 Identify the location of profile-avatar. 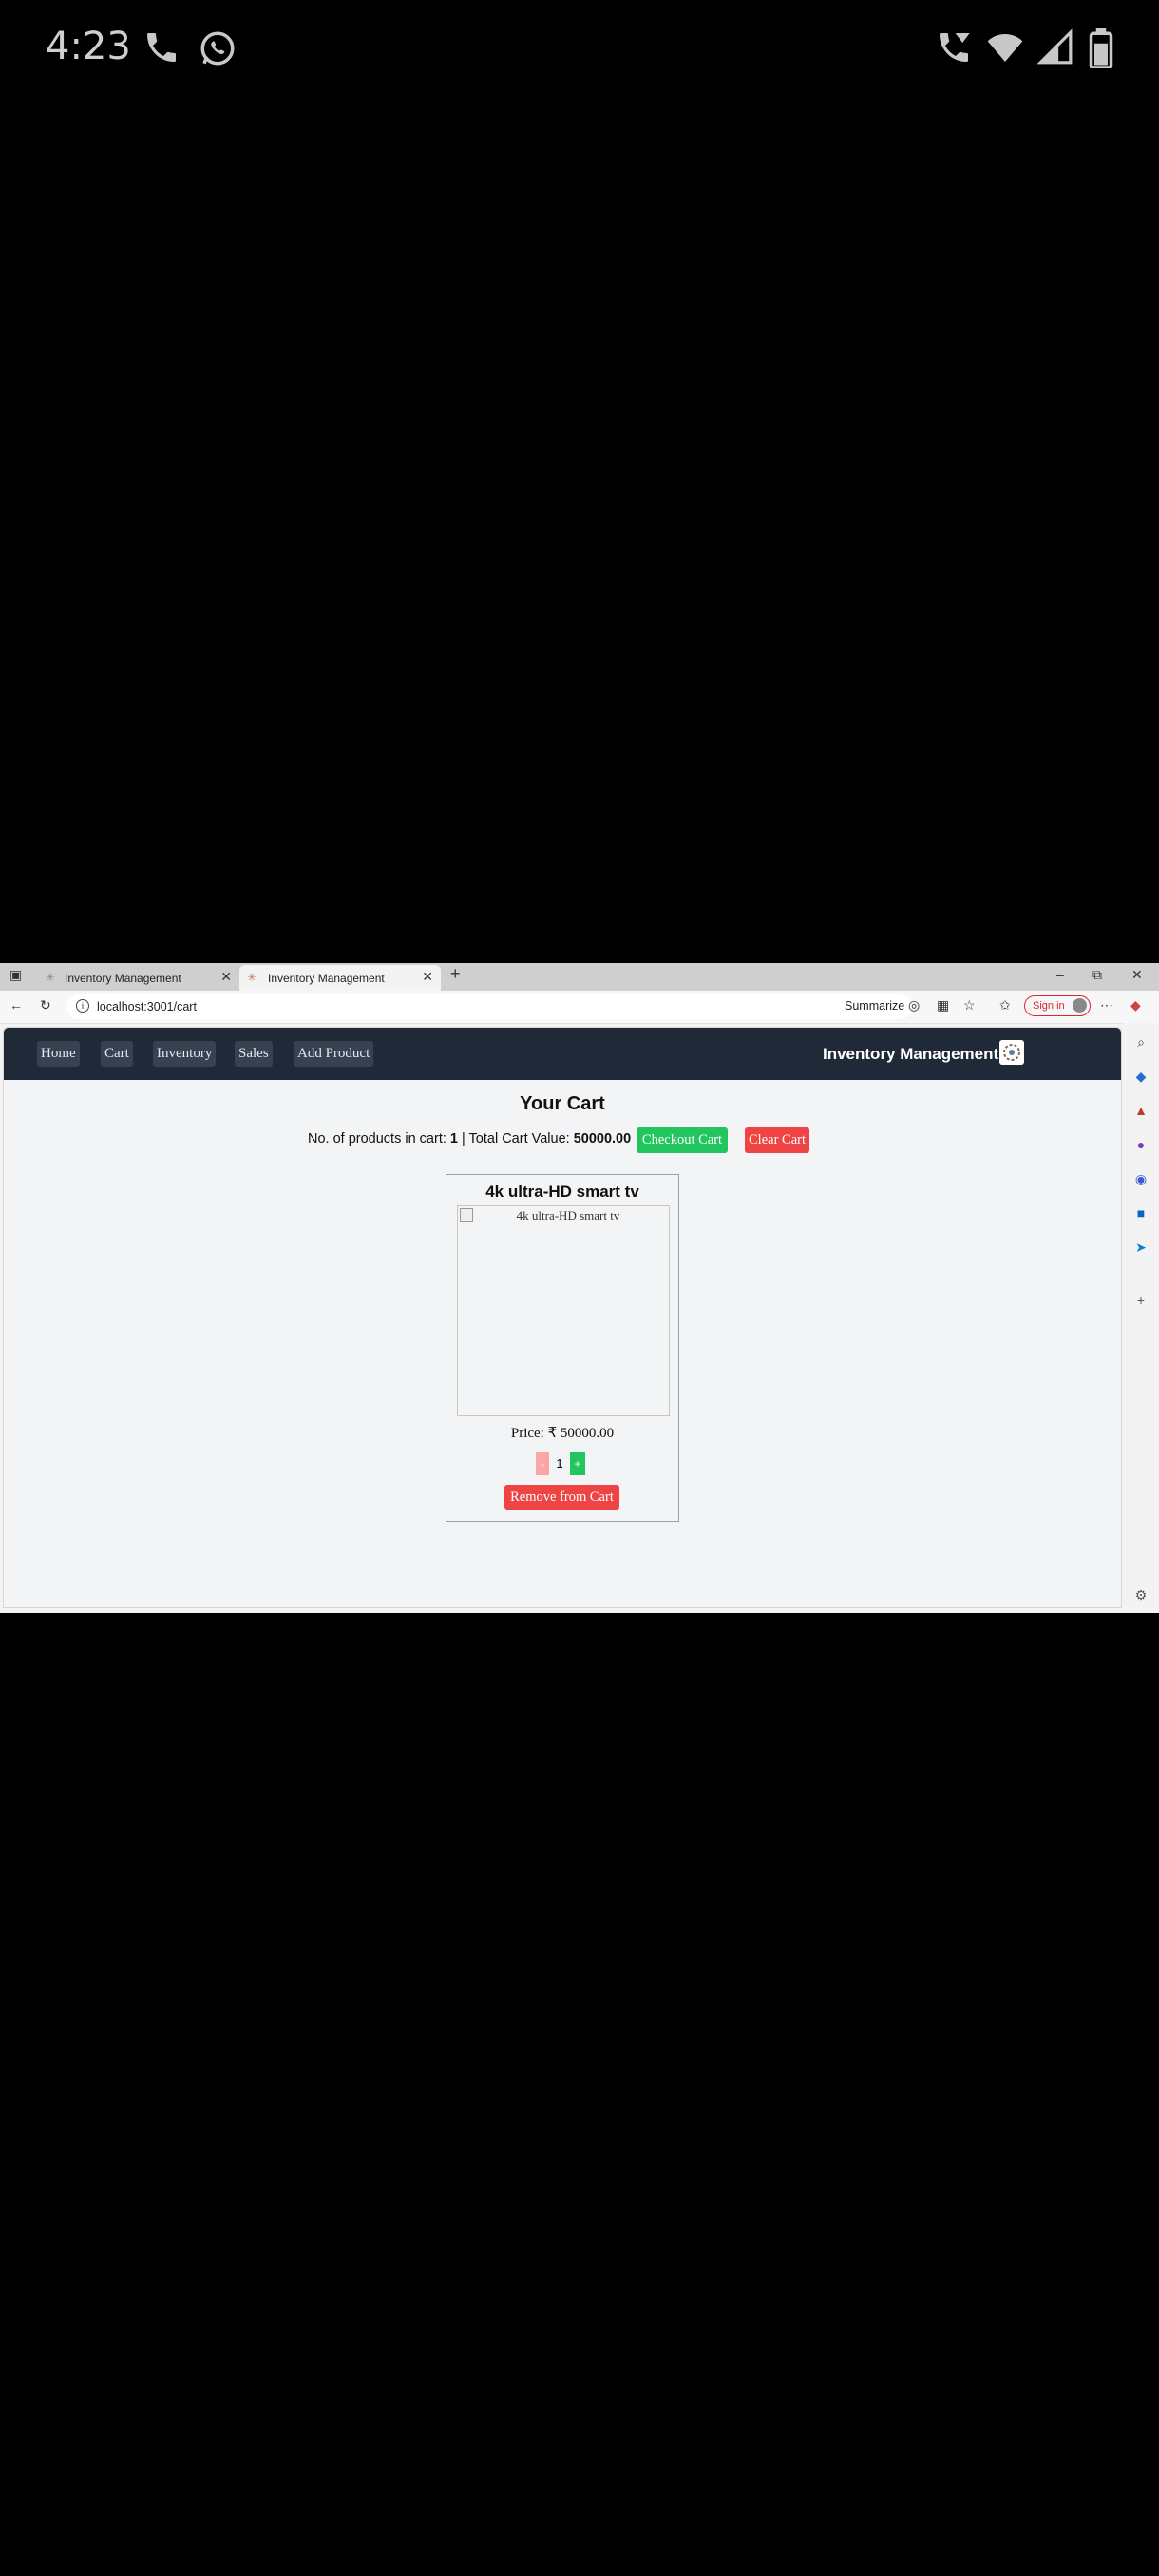
(1080, 1005).